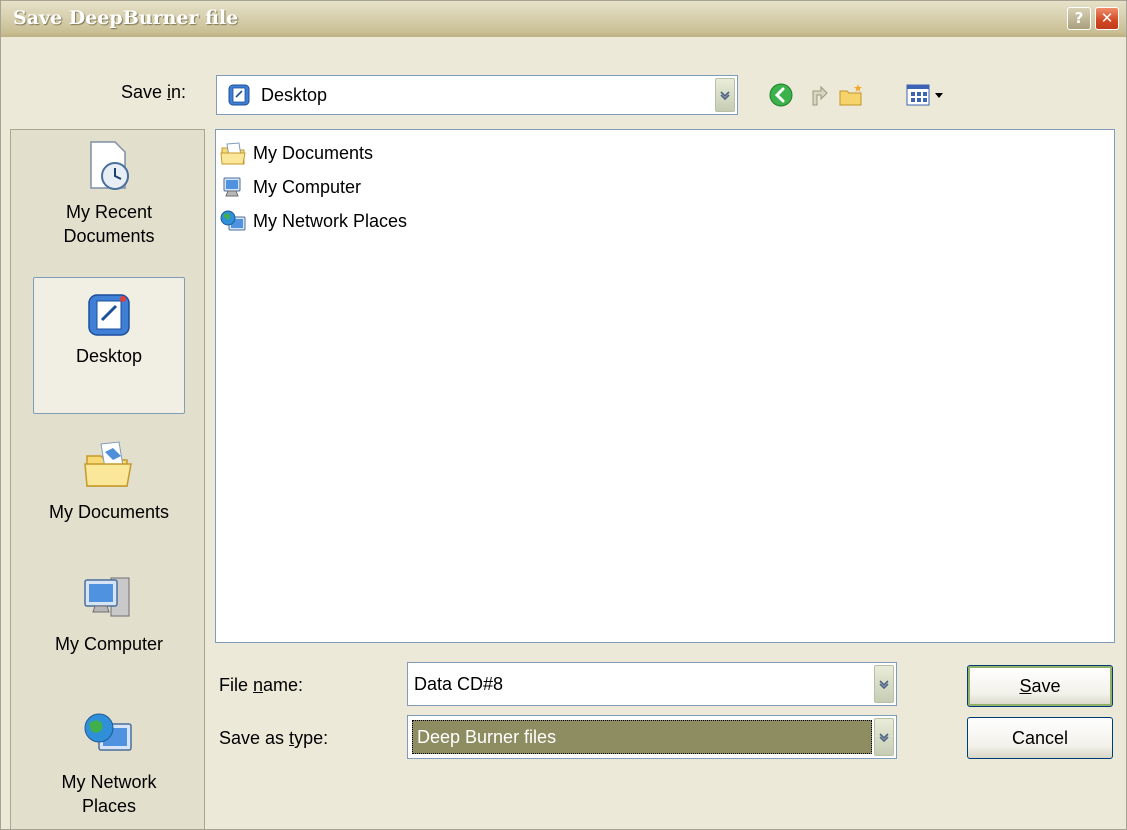 This screenshot has height=830, width=1127. What do you see at coordinates (781, 95) in the screenshot?
I see `back-icon` at bounding box center [781, 95].